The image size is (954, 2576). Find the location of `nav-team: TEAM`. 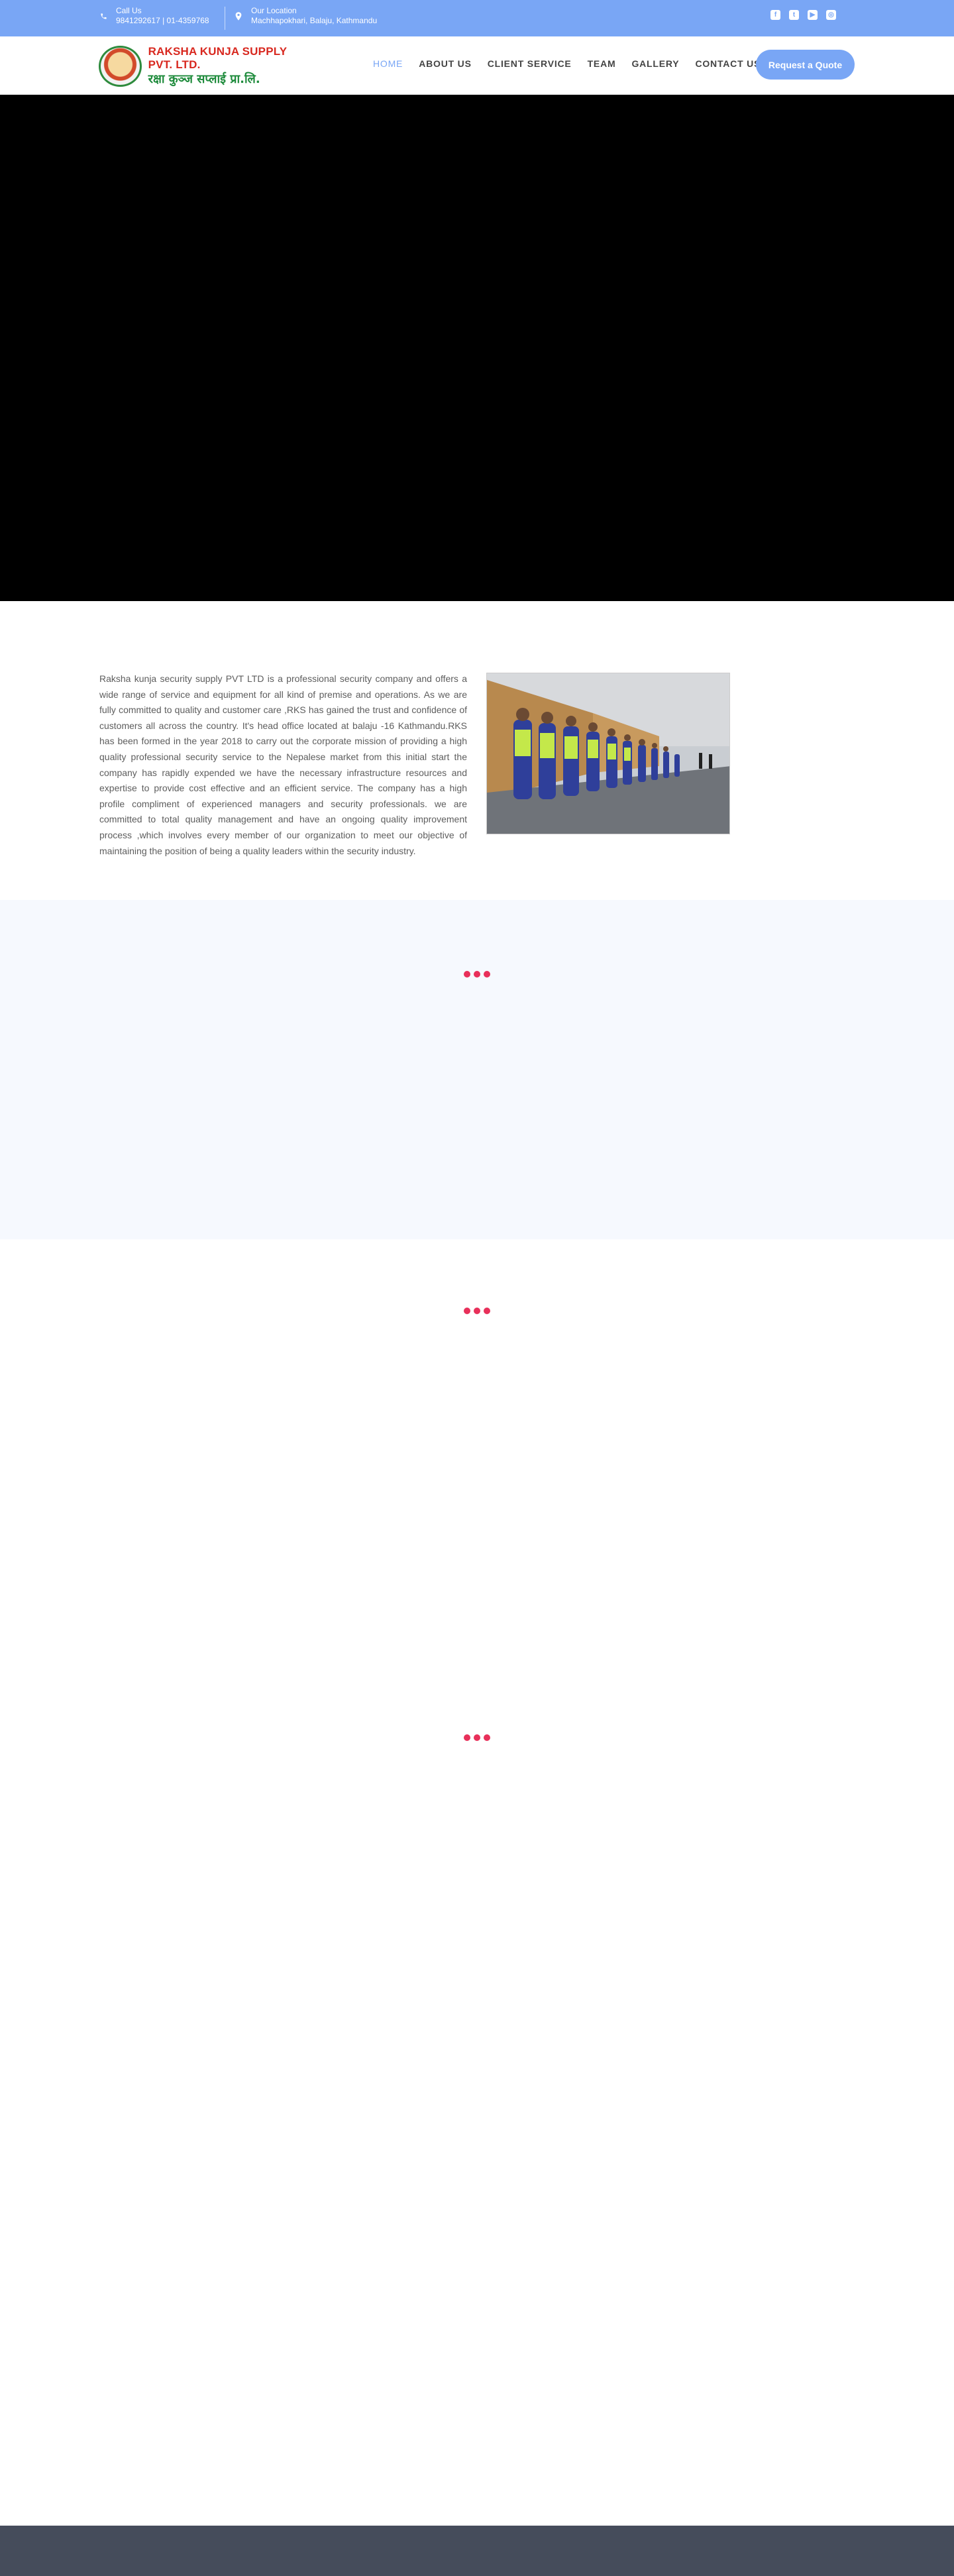

nav-team: TEAM is located at coordinates (602, 63).